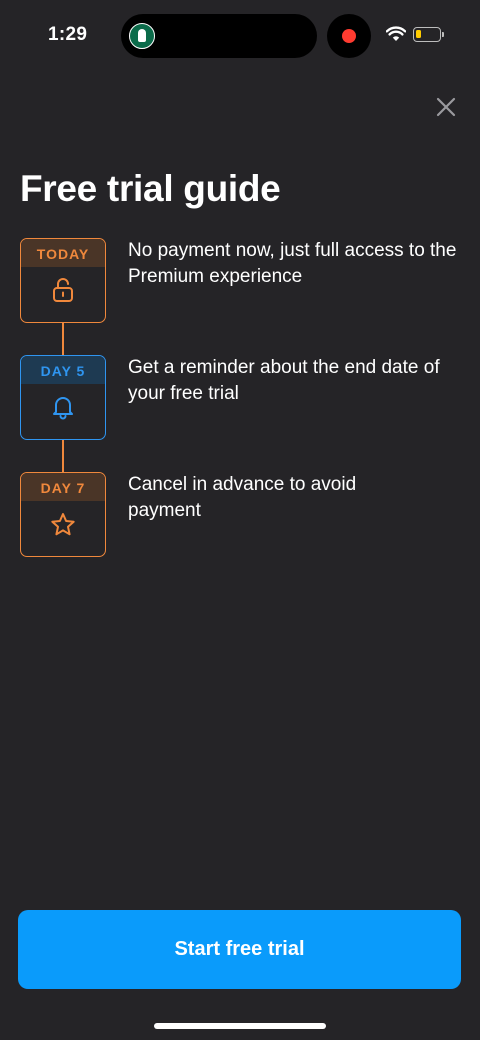 The height and width of the screenshot is (1040, 480). What do you see at coordinates (63, 524) in the screenshot?
I see `star-icon` at bounding box center [63, 524].